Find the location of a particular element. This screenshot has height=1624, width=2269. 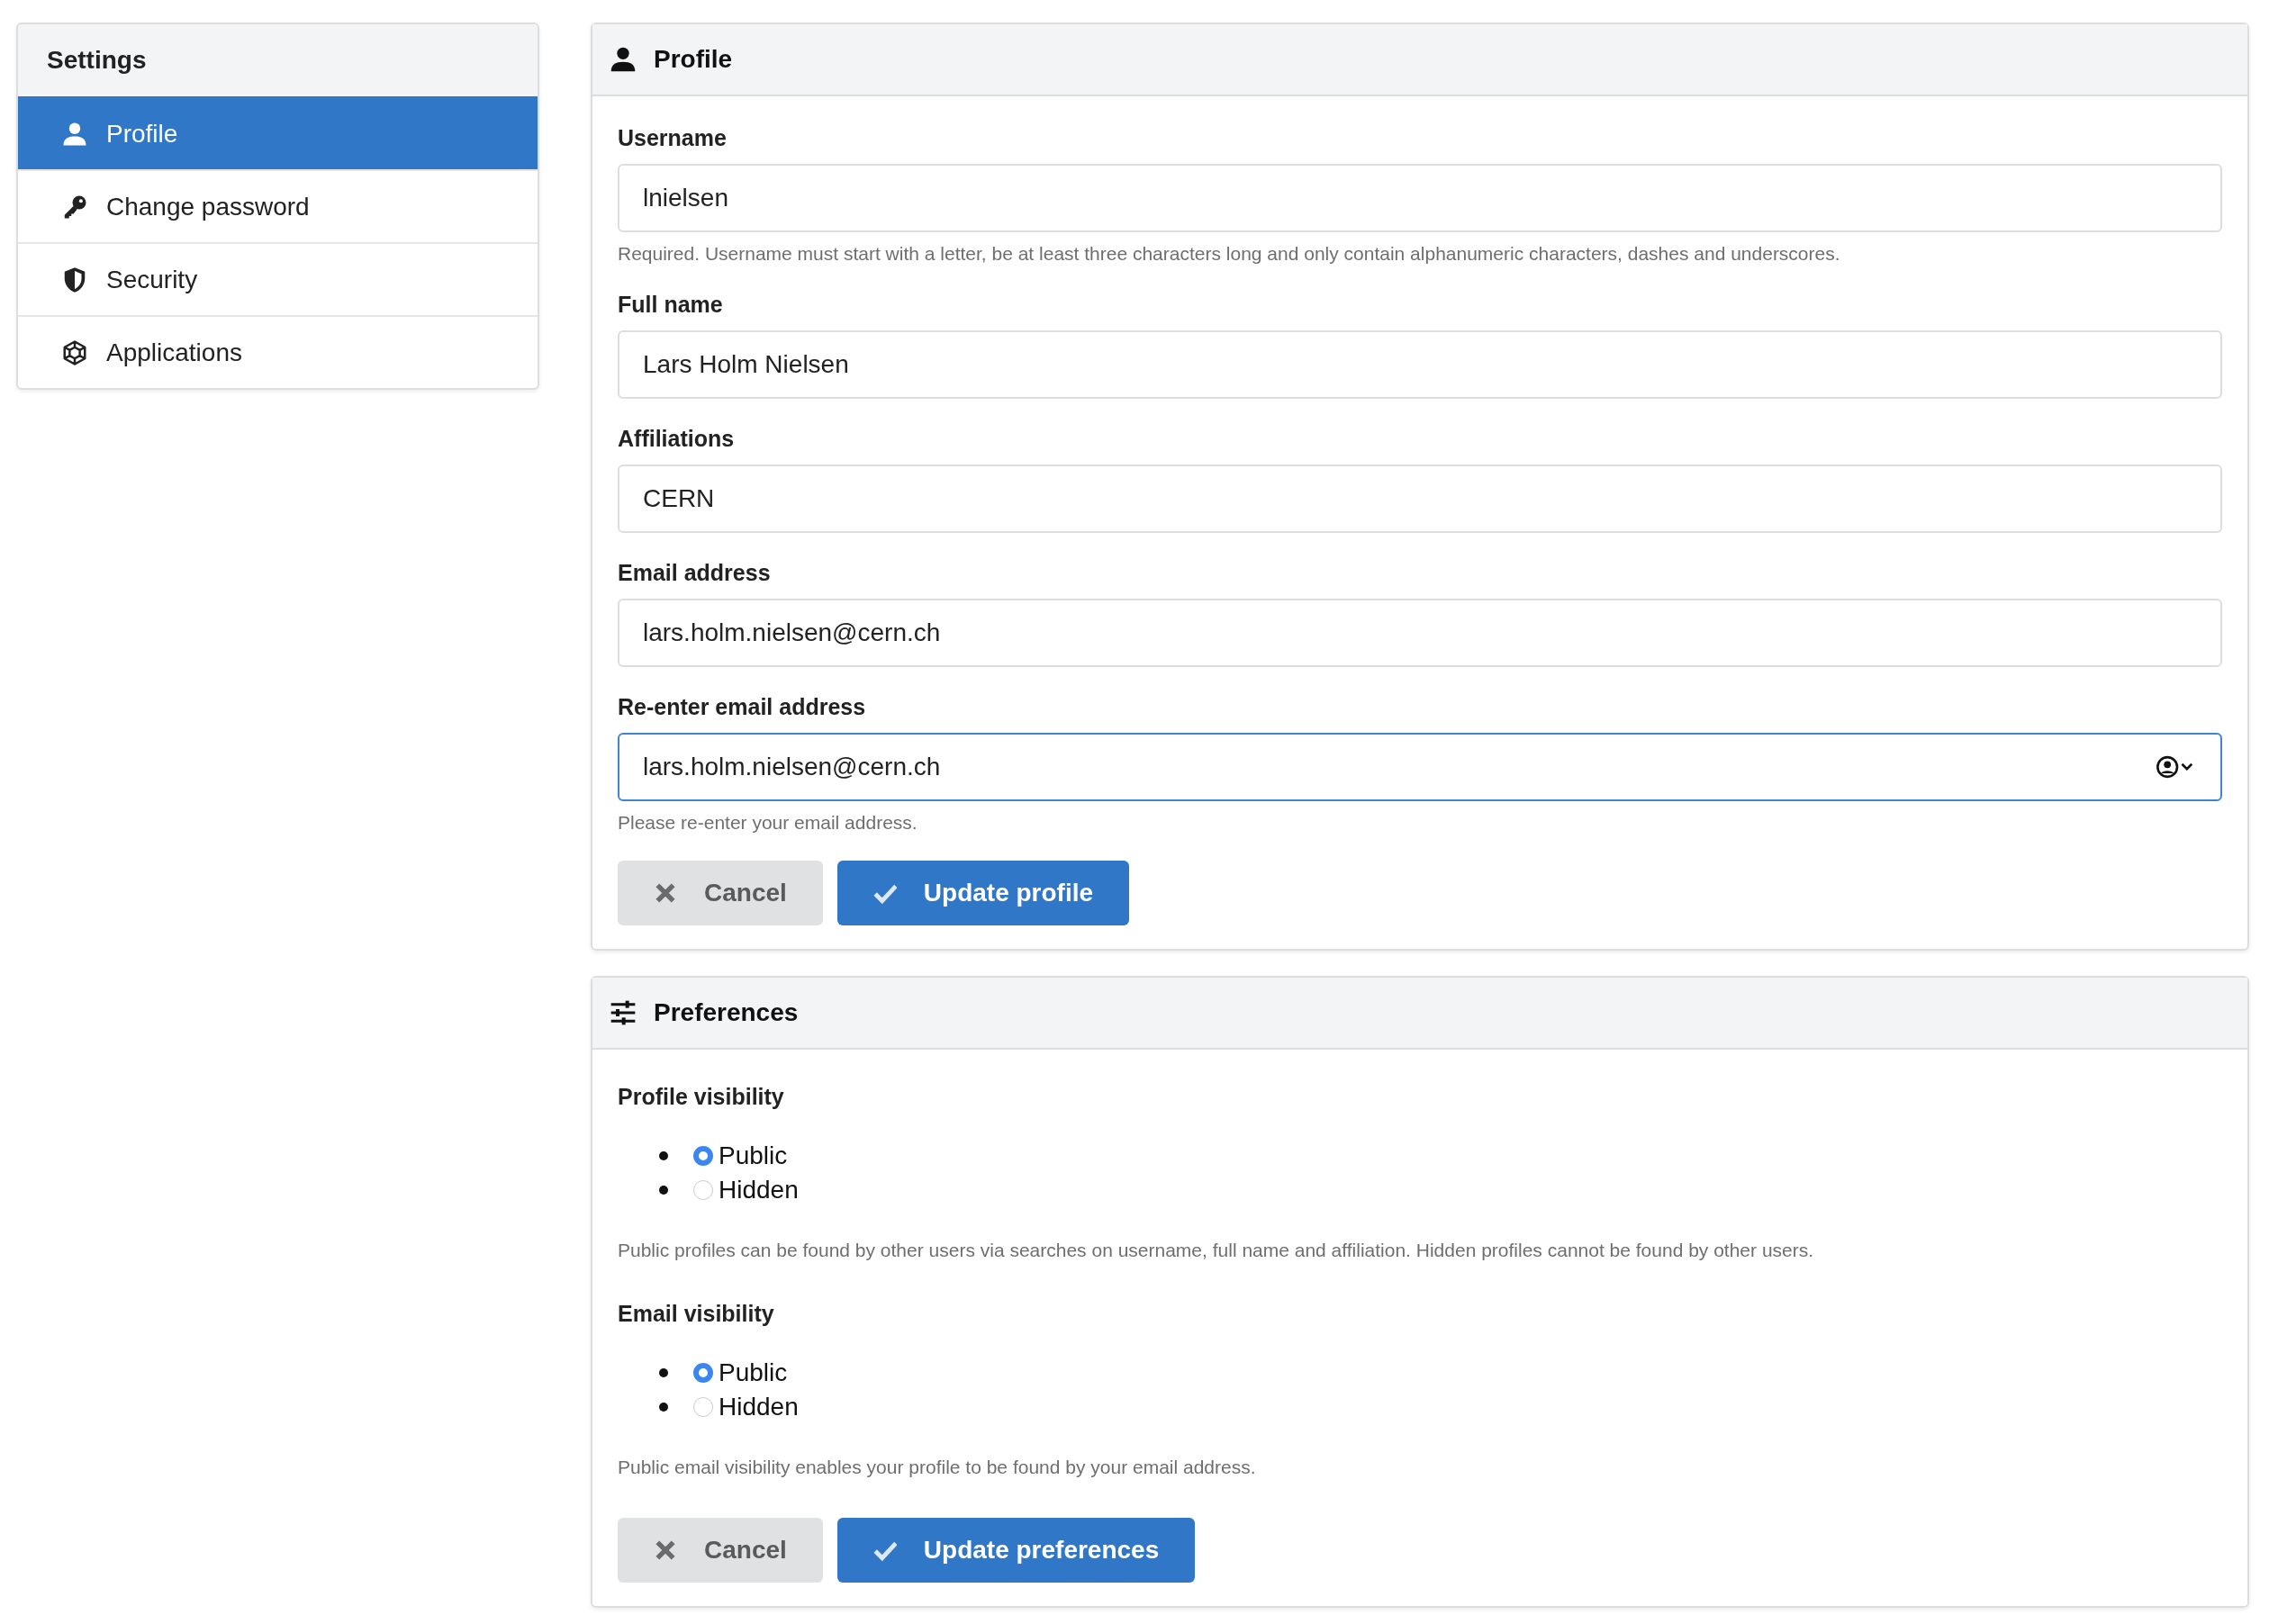

field-label: Profile visibility is located at coordinates (701, 1097).